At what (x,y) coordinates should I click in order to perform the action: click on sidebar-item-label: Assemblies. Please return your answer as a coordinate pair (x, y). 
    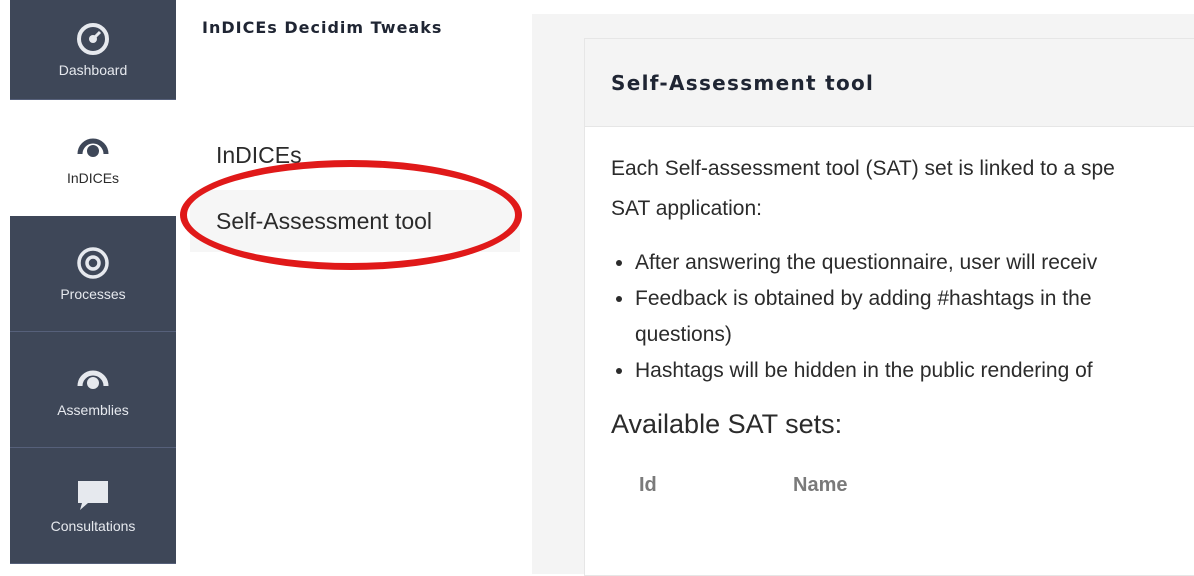
    Looking at the image, I should click on (93, 409).